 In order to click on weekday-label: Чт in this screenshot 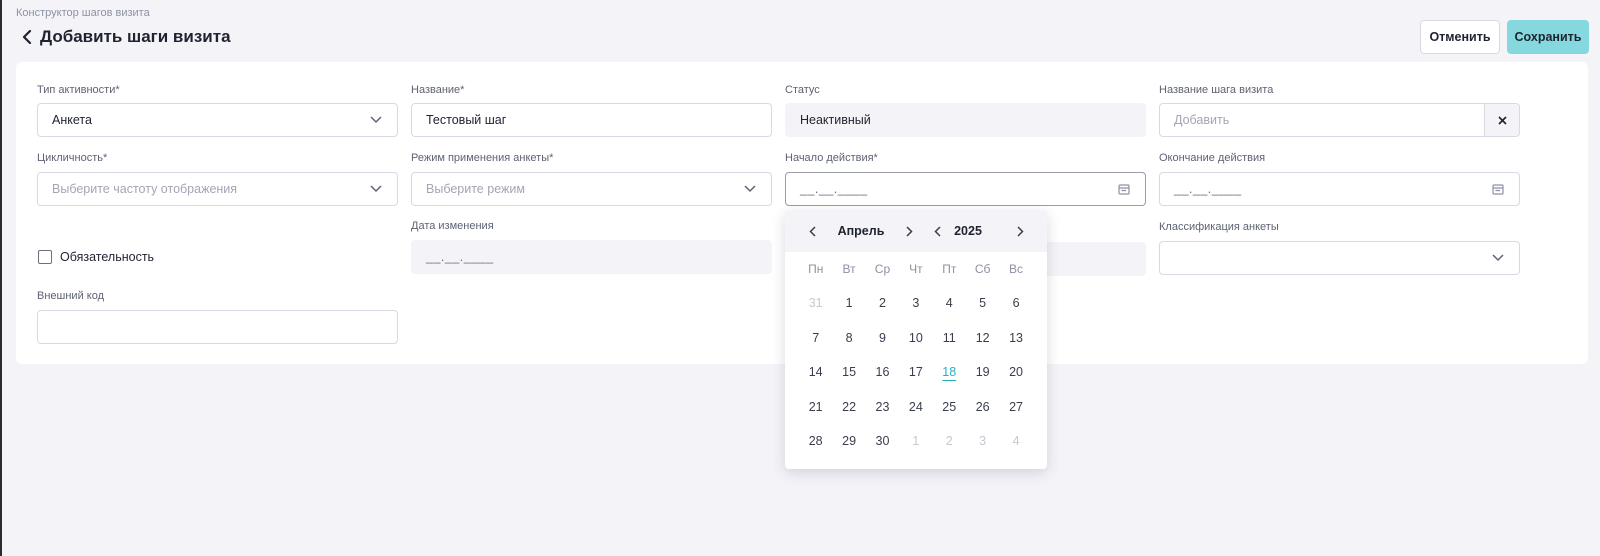, I will do `click(916, 269)`.